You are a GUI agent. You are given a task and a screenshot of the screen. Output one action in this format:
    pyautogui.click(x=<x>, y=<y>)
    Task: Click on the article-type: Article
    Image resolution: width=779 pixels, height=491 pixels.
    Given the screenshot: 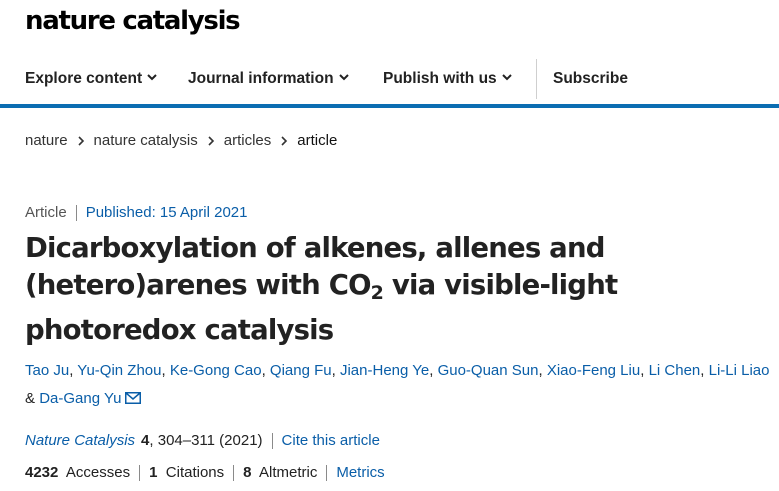 What is the action you would take?
    pyautogui.click(x=46, y=212)
    